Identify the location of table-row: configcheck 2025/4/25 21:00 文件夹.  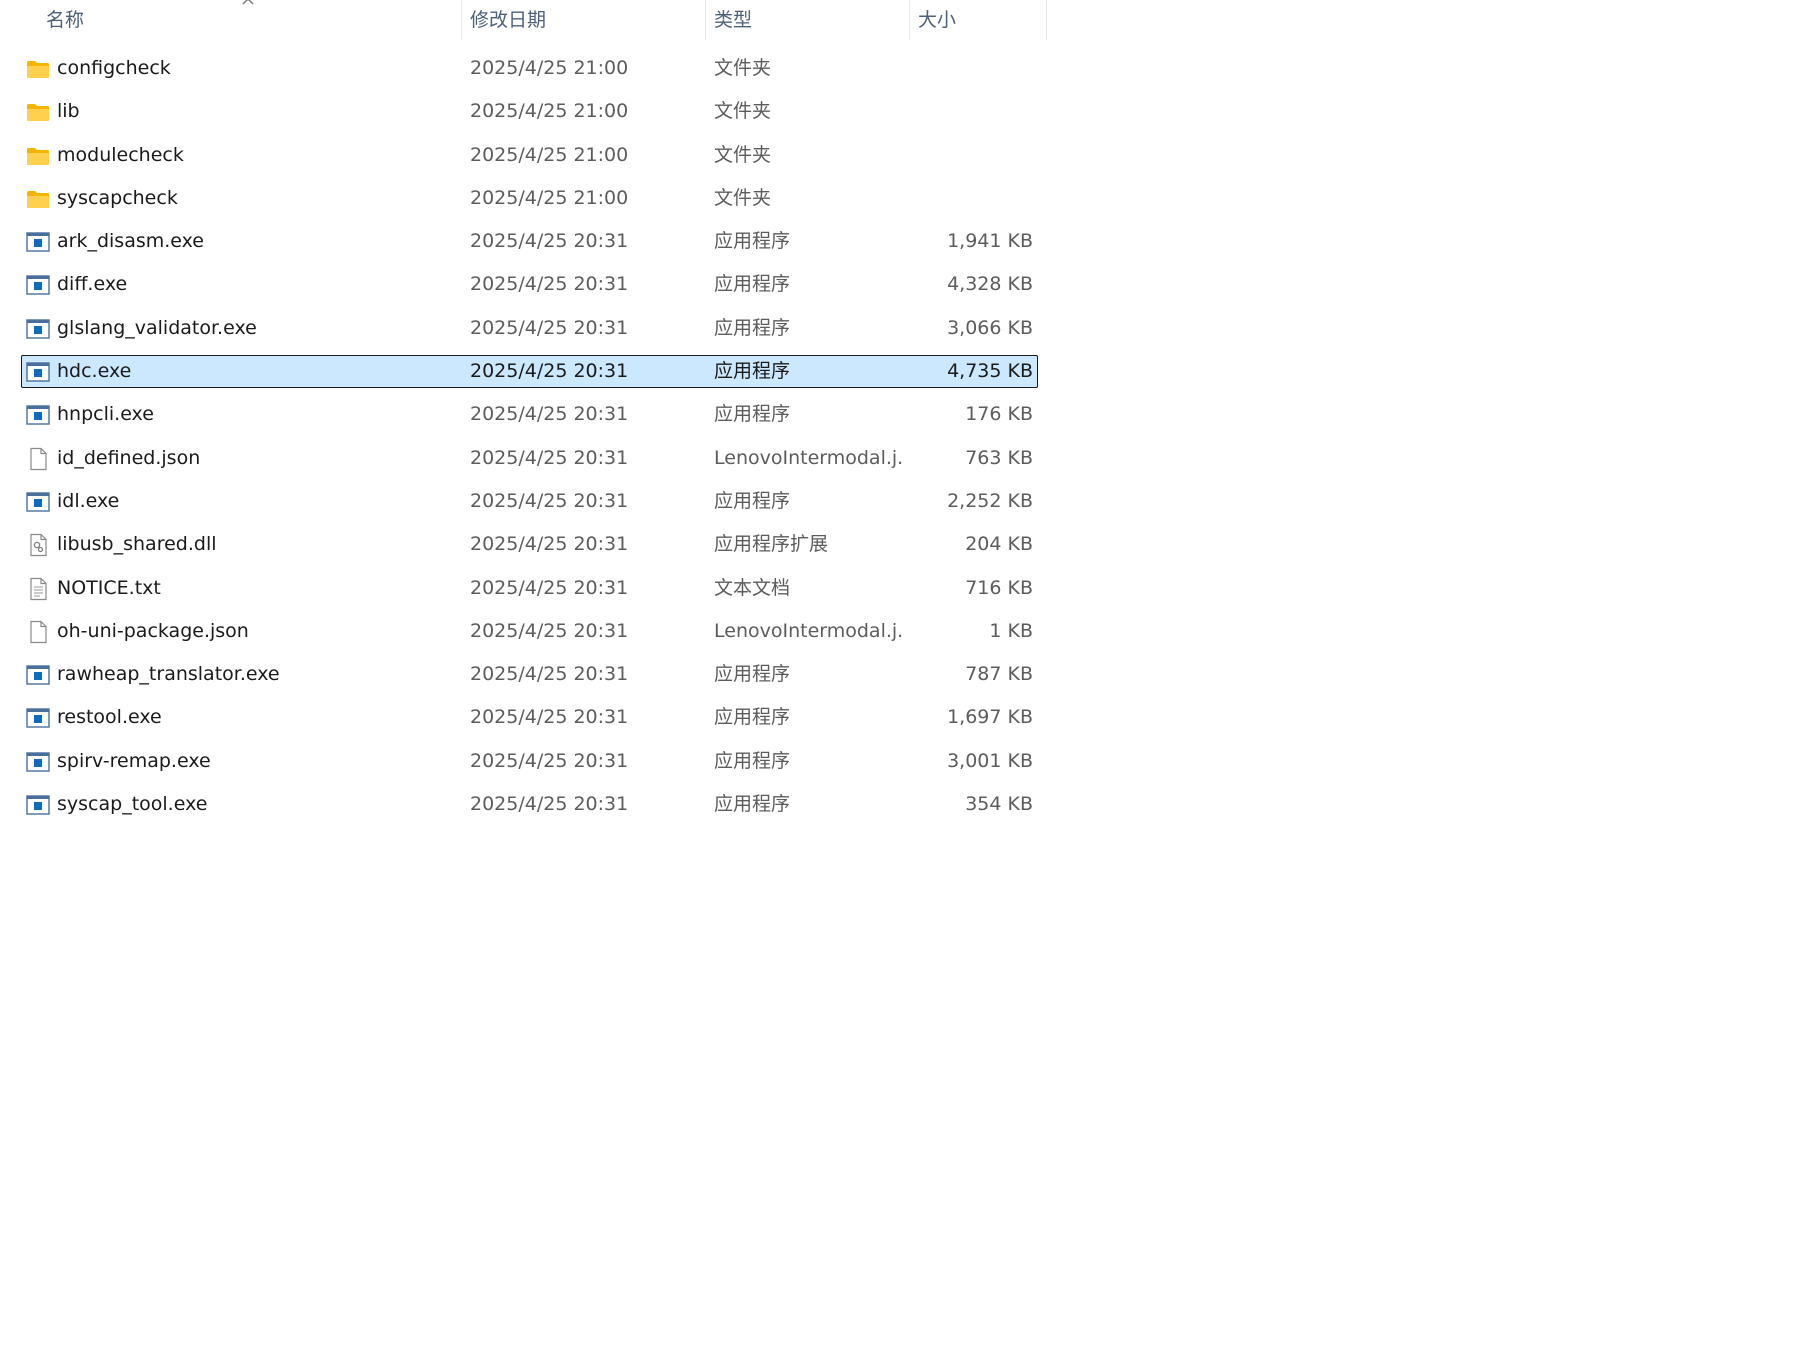
(523, 68).